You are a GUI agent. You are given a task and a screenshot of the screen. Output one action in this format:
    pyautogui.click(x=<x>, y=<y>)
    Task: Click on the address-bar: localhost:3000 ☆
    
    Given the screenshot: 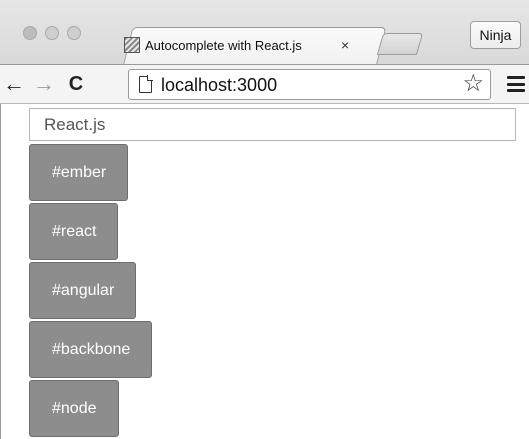 What is the action you would take?
    pyautogui.click(x=309, y=84)
    